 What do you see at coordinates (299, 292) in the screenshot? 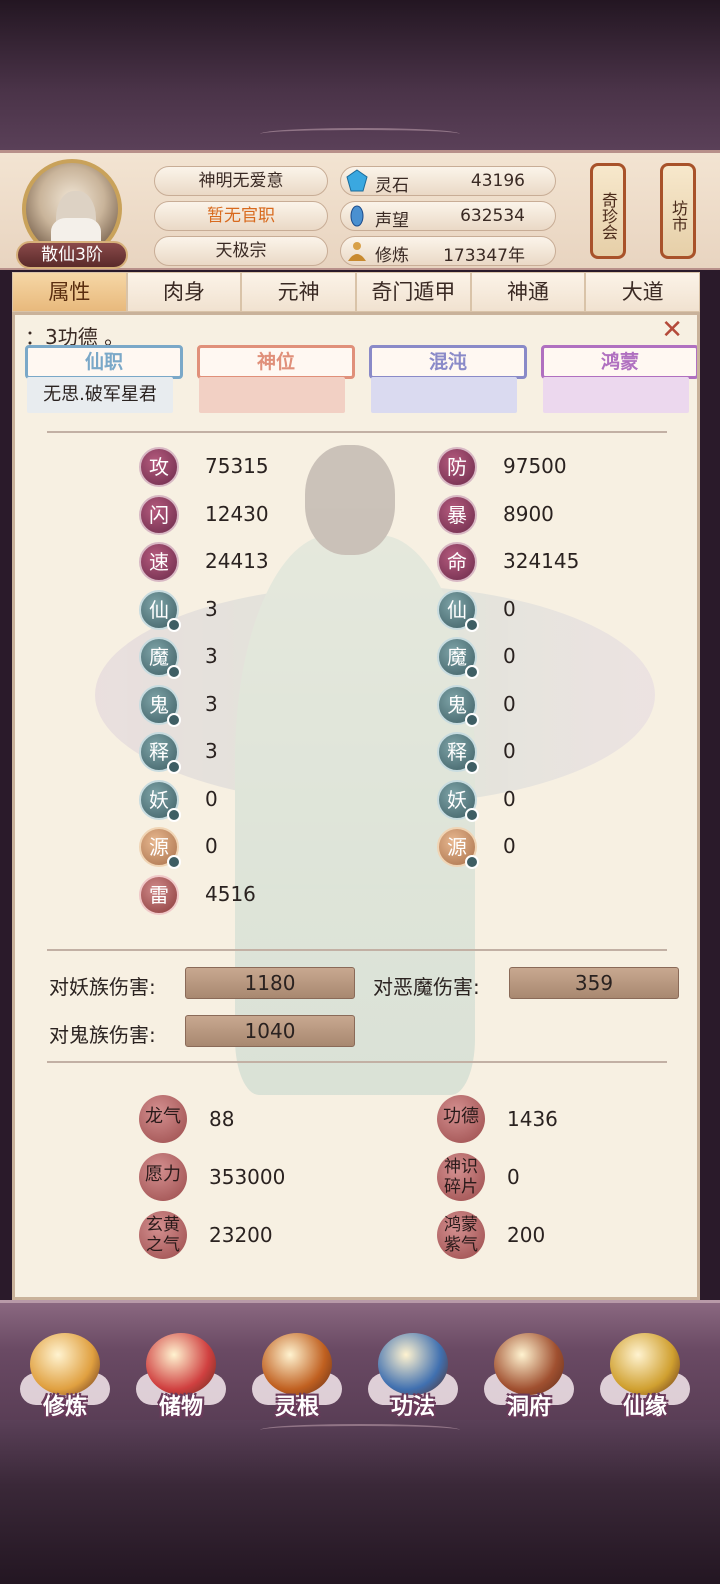
I see `tab-soul: 元神` at bounding box center [299, 292].